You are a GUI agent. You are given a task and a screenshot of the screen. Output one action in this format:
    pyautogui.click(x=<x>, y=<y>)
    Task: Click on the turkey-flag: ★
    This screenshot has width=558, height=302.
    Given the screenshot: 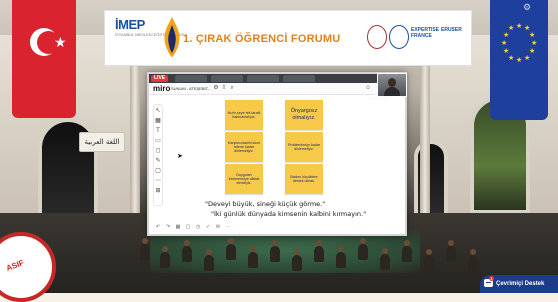 What is the action you would take?
    pyautogui.click(x=44, y=59)
    